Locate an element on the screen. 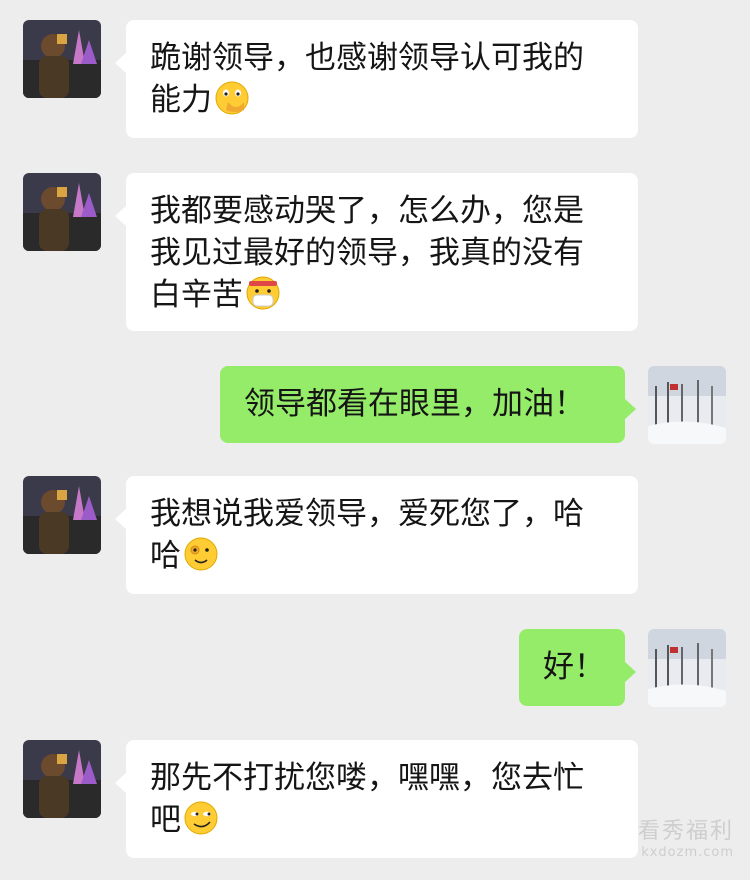  message-bubble: 跪谢领导，也感谢领导认可我的 能力 is located at coordinates (376, 79).